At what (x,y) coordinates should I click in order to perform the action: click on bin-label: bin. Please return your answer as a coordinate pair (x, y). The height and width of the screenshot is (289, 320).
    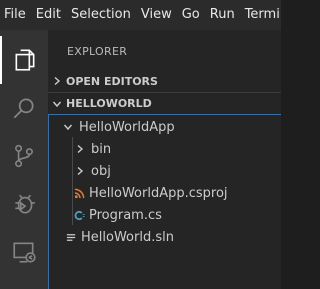
    Looking at the image, I should click on (101, 149).